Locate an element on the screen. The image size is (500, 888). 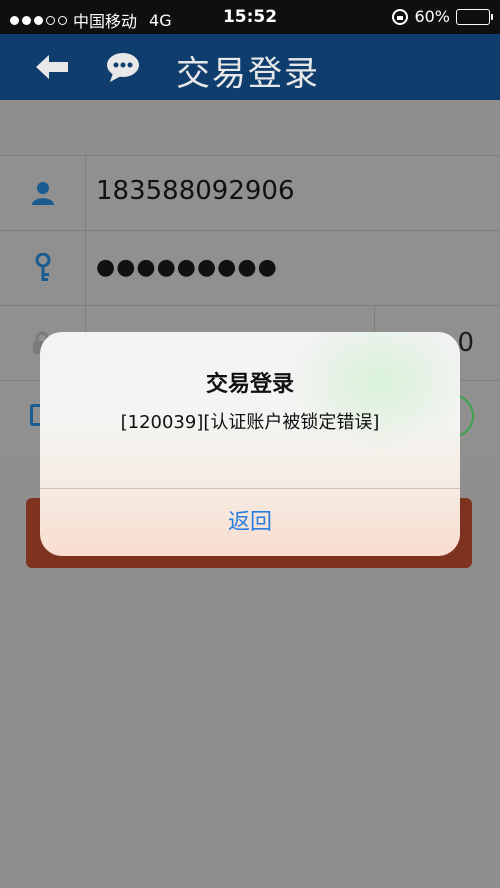
alert-return-button: 返回 is located at coordinates (250, 522).